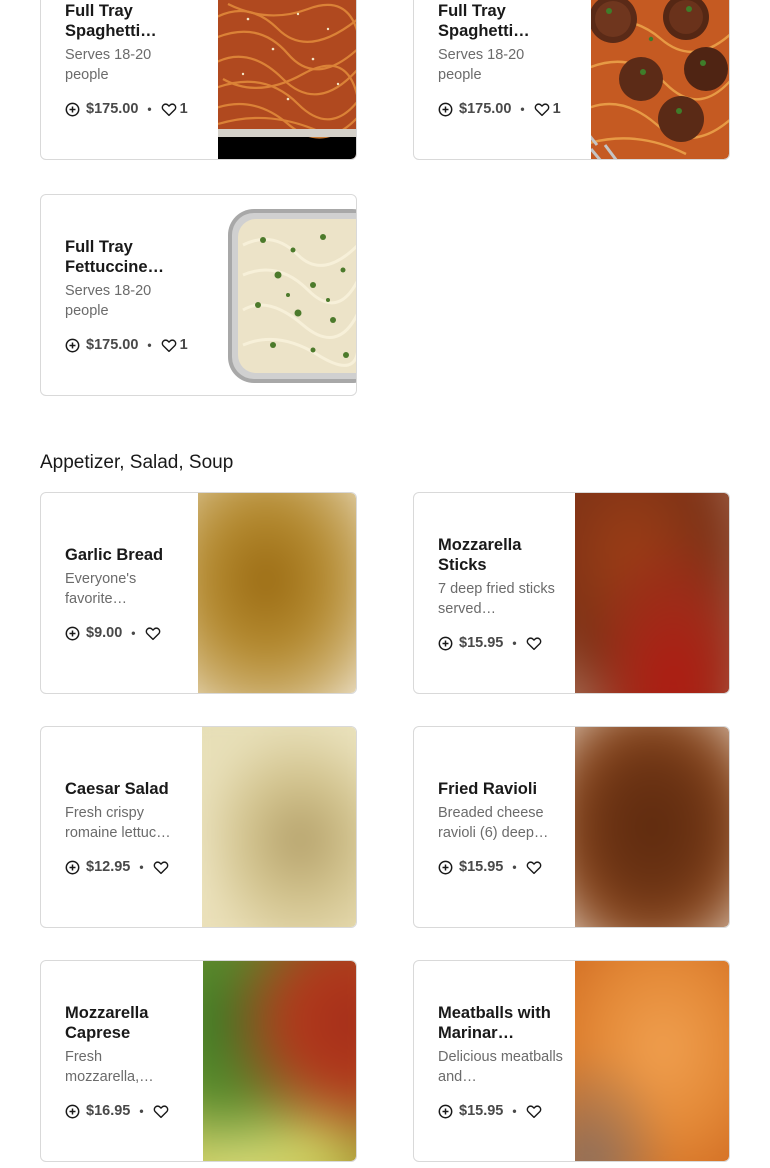 The image size is (770, 1168). What do you see at coordinates (287, 295) in the screenshot?
I see `fettuccine-tray-photo` at bounding box center [287, 295].